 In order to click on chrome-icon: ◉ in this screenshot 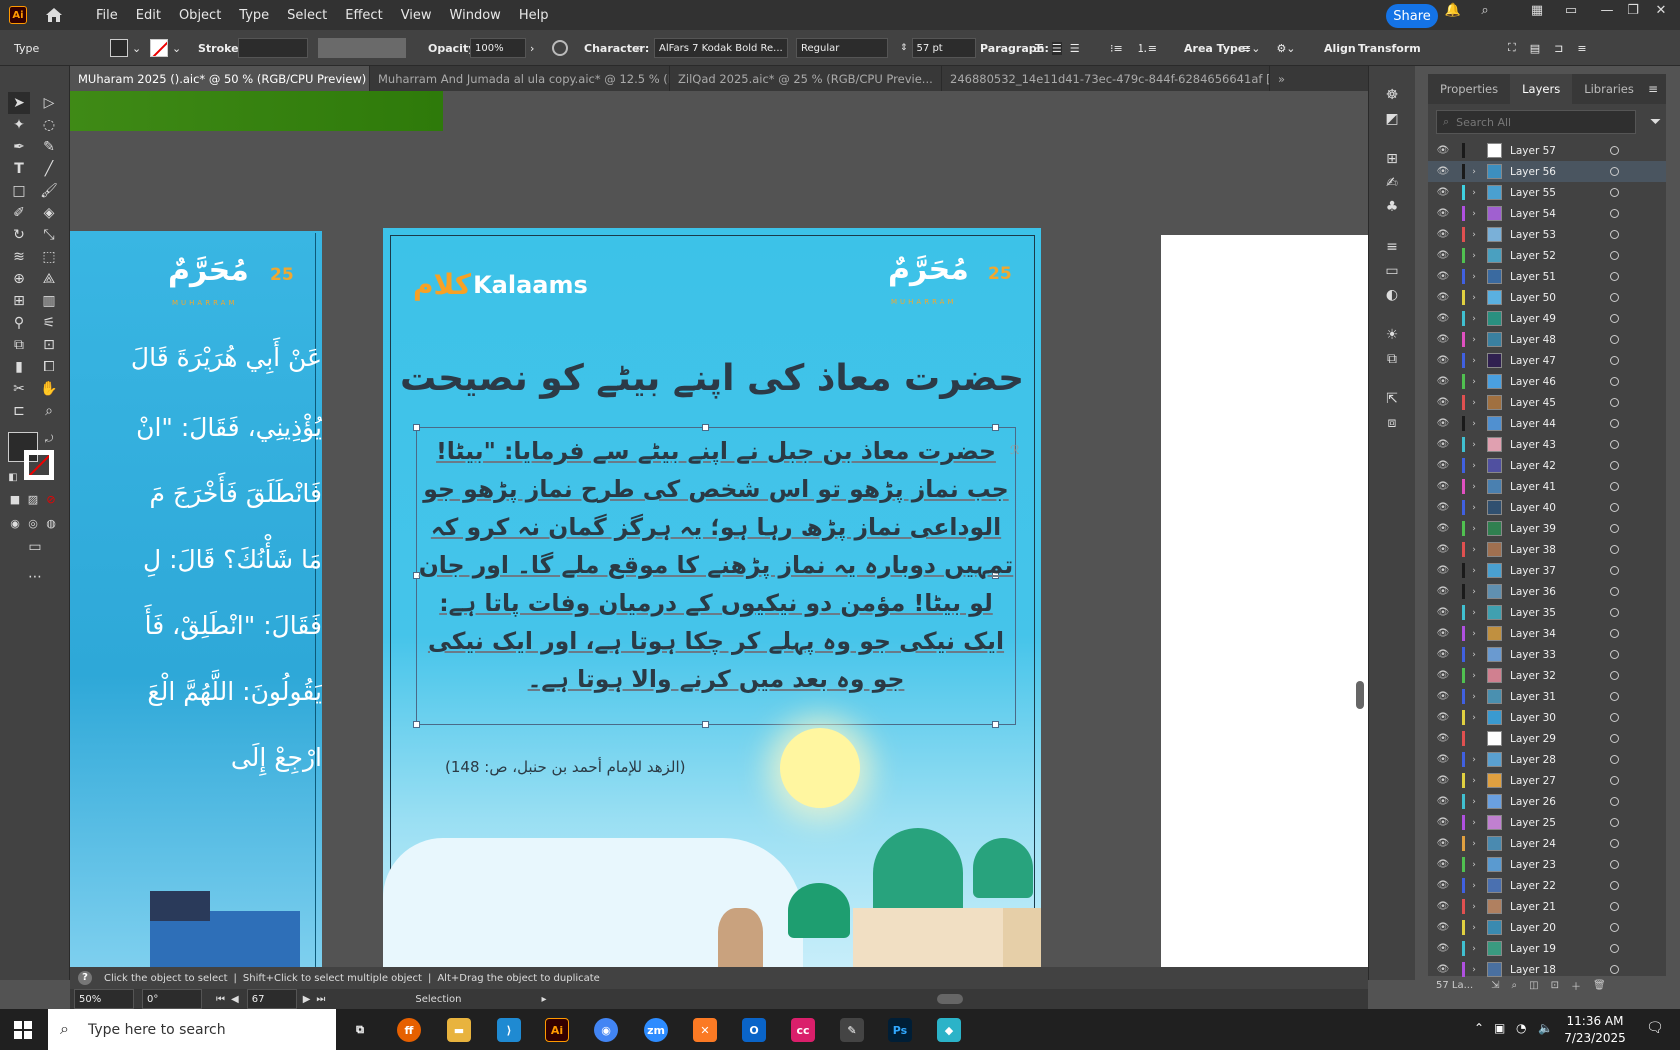, I will do `click(606, 1030)`.